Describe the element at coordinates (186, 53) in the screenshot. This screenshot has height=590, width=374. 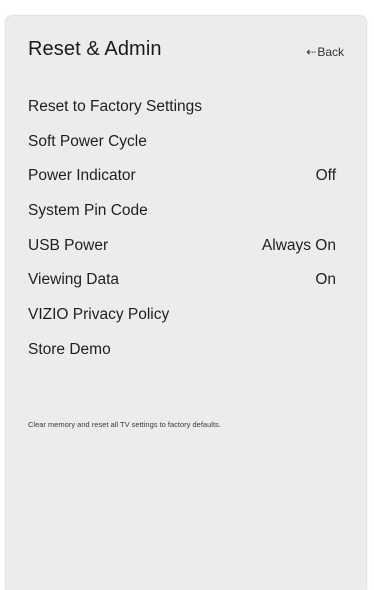
I see `panel-header: Reset & Admin ⇠ Back` at that location.